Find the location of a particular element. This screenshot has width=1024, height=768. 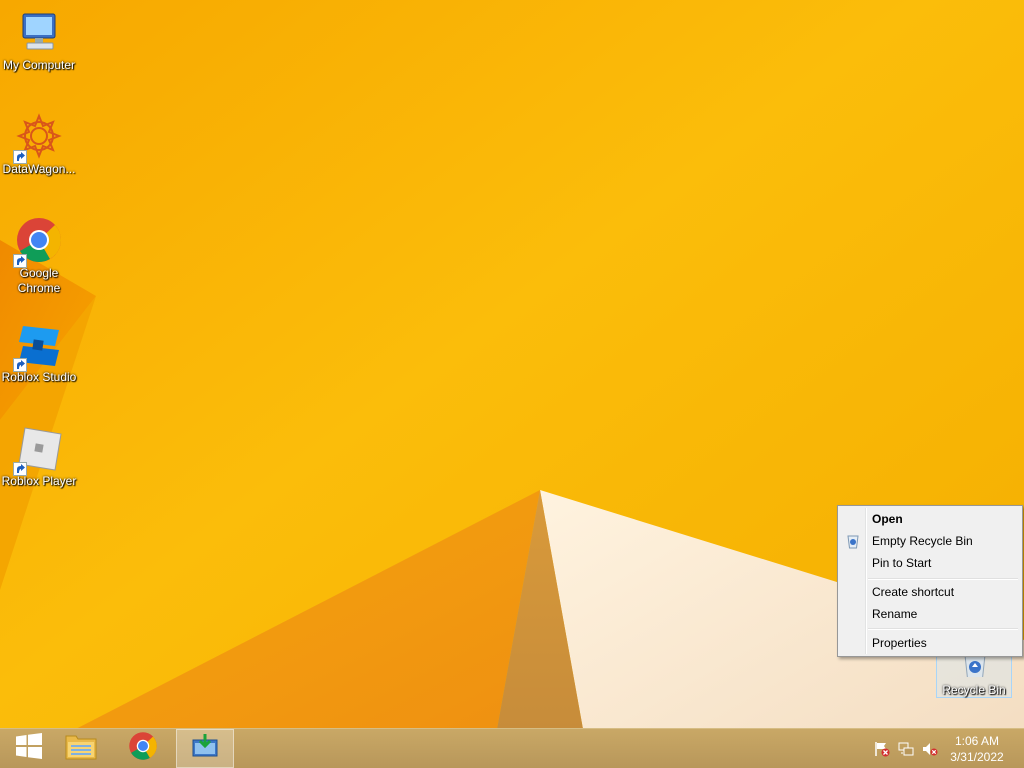

desktop-icon-label: Roblox Studio is located at coordinates (39, 377).